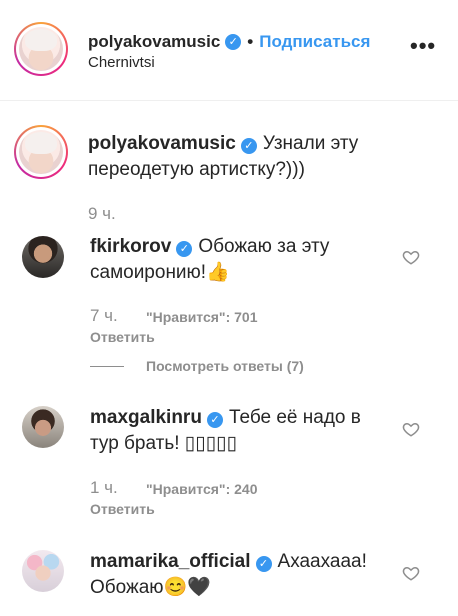  I want to click on header-user-line: polyakovamusic ✓ • Подписаться, so click(229, 42).